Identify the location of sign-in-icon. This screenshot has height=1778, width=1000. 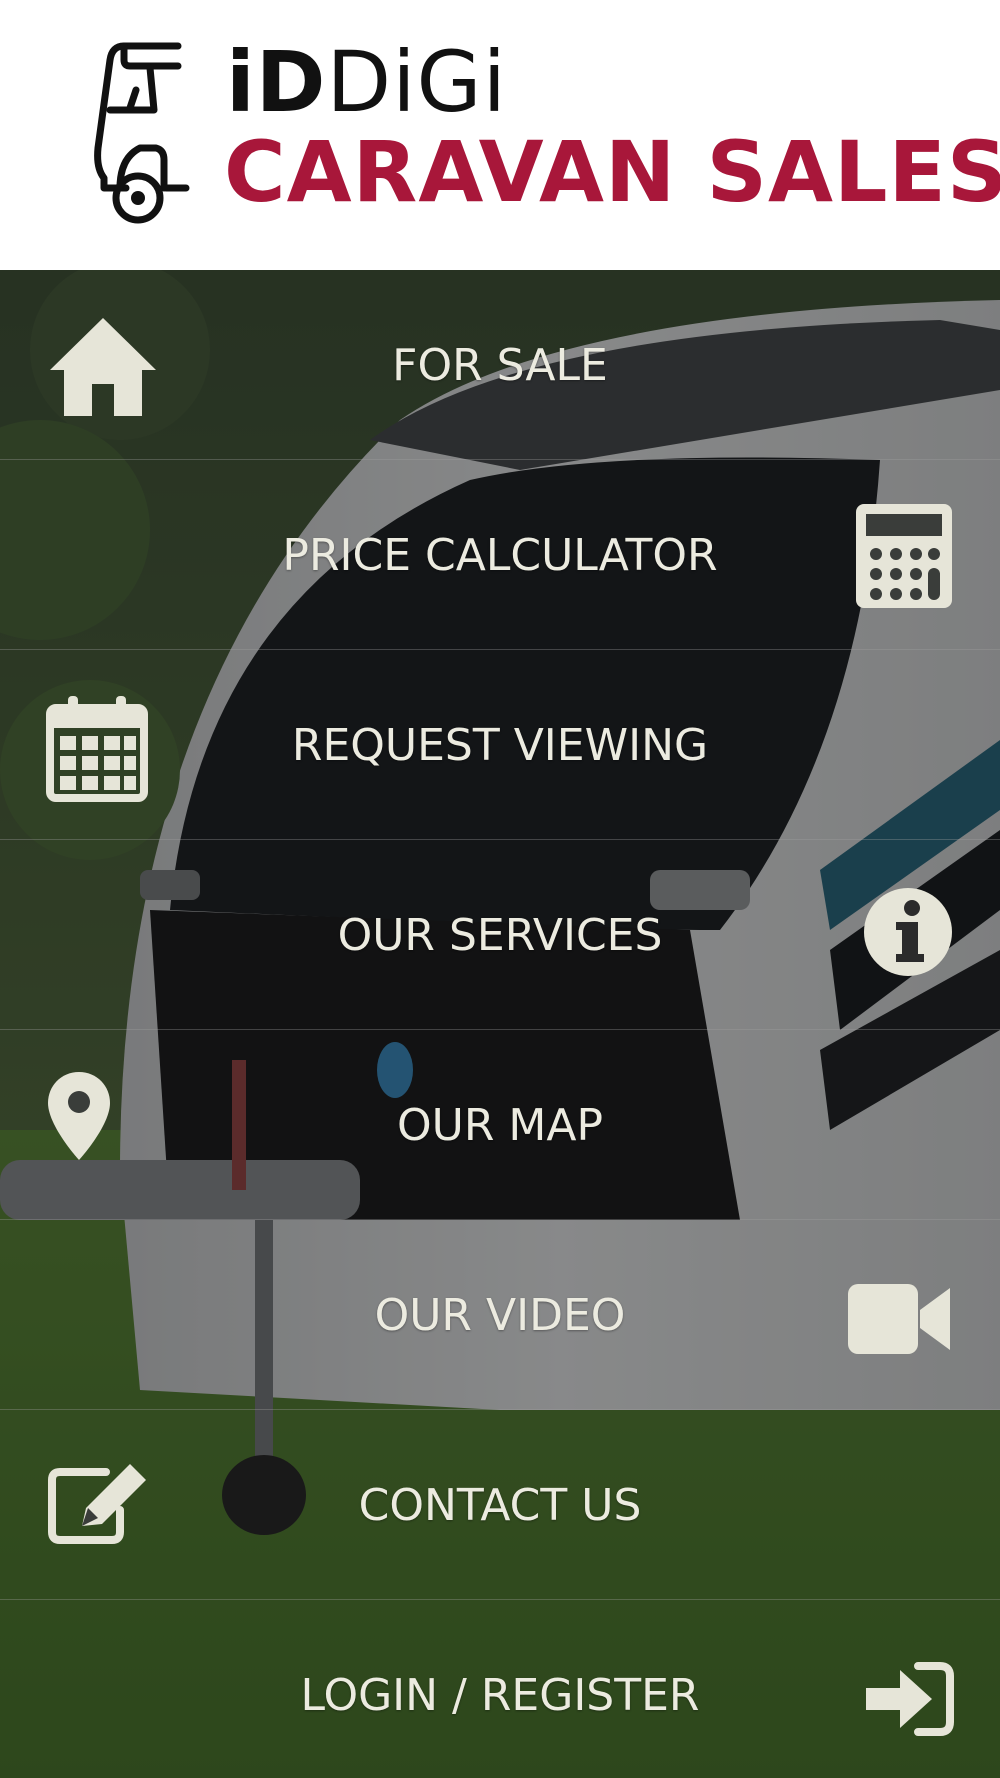
(910, 1699).